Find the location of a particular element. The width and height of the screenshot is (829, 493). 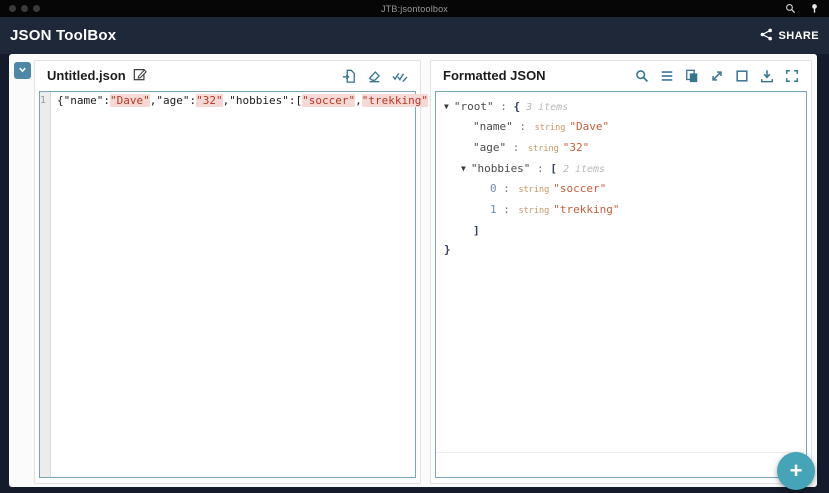

items-count-badge: 2 items is located at coordinates (584, 169).